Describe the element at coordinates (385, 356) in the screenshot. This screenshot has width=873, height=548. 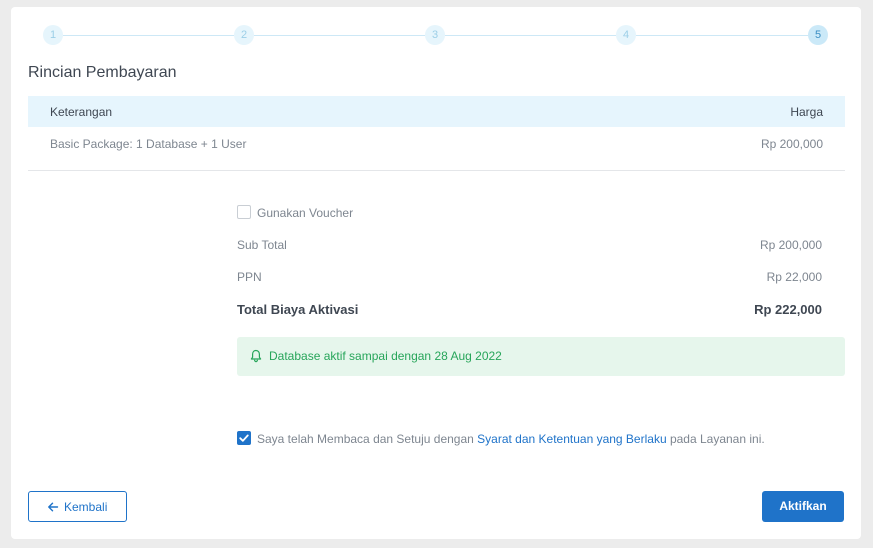
I see `notice-text: Database aktif sampai dengan 28 Aug 2022` at that location.